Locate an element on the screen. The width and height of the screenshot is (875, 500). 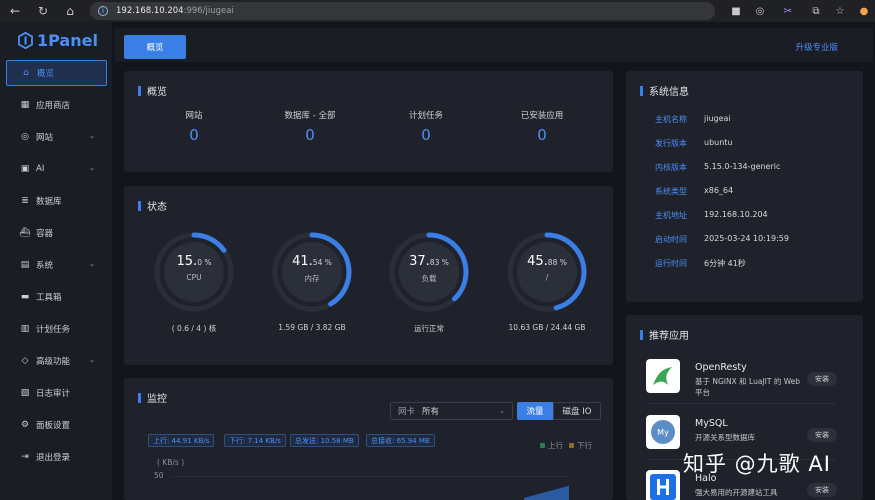
grid-icon: ▦ is located at coordinates (25, 105).